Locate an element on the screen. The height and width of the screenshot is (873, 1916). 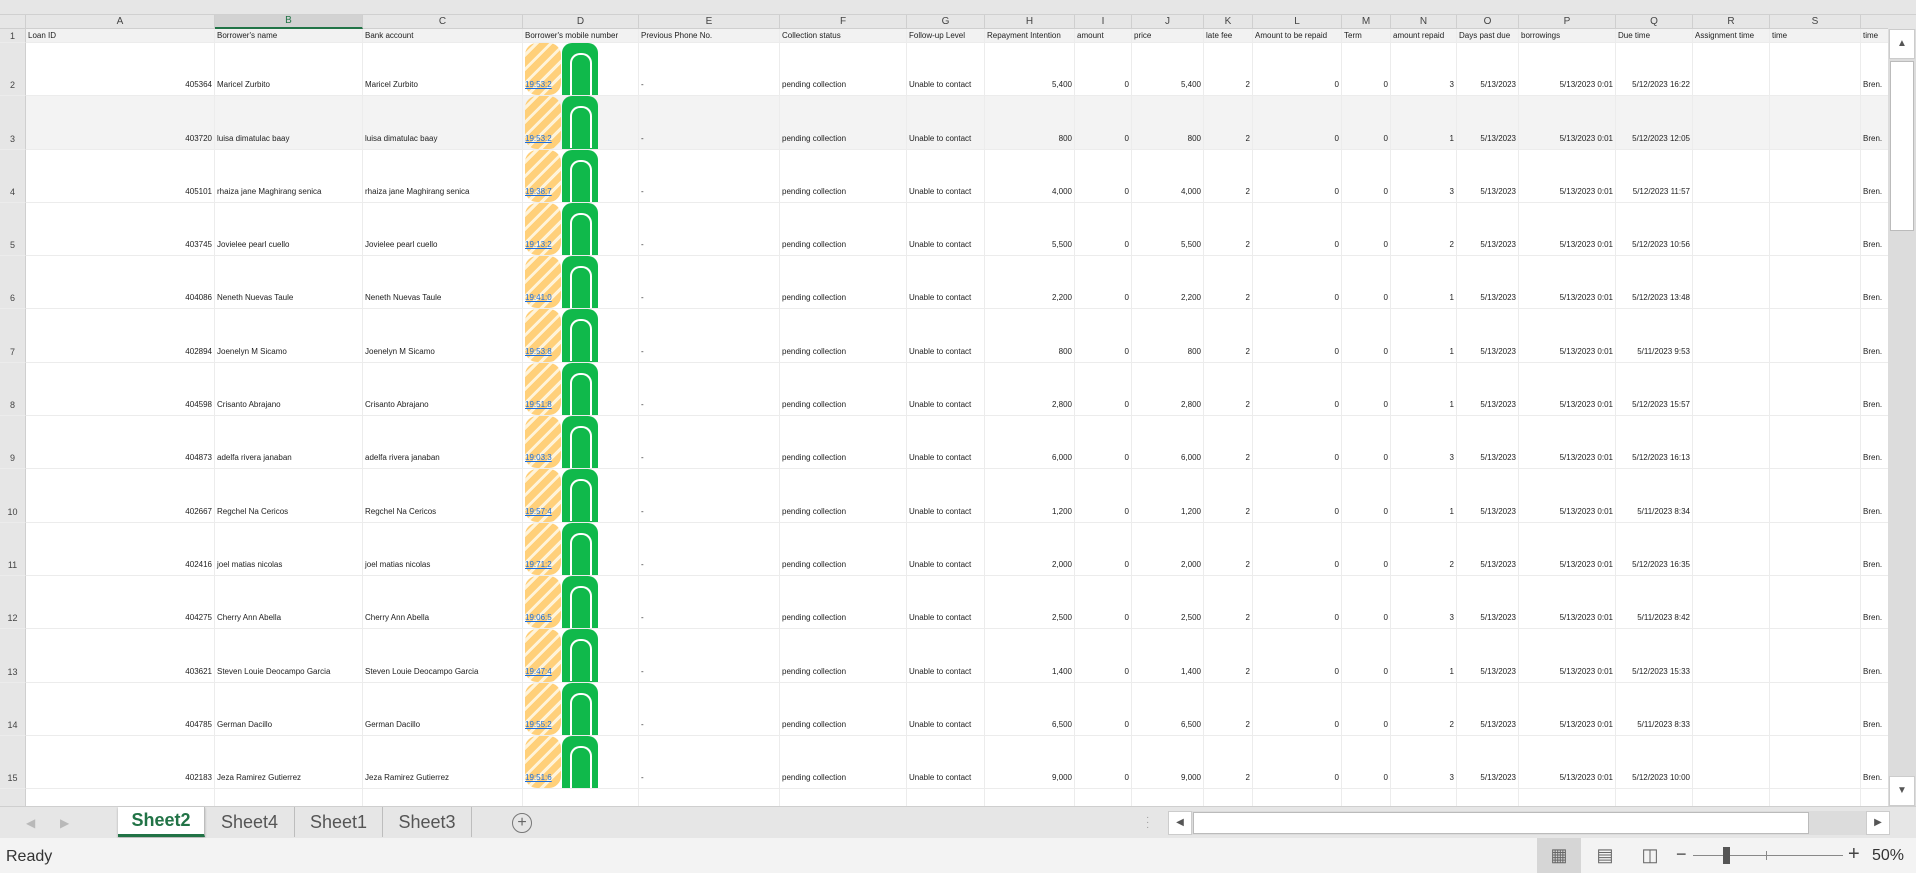
cell-id: 404598 is located at coordinates (120, 389).